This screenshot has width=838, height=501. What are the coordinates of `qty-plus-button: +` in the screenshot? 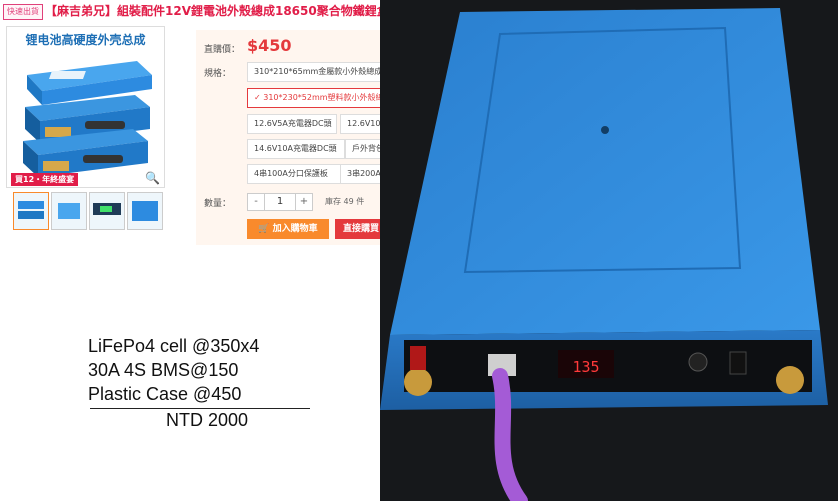 It's located at (304, 202).